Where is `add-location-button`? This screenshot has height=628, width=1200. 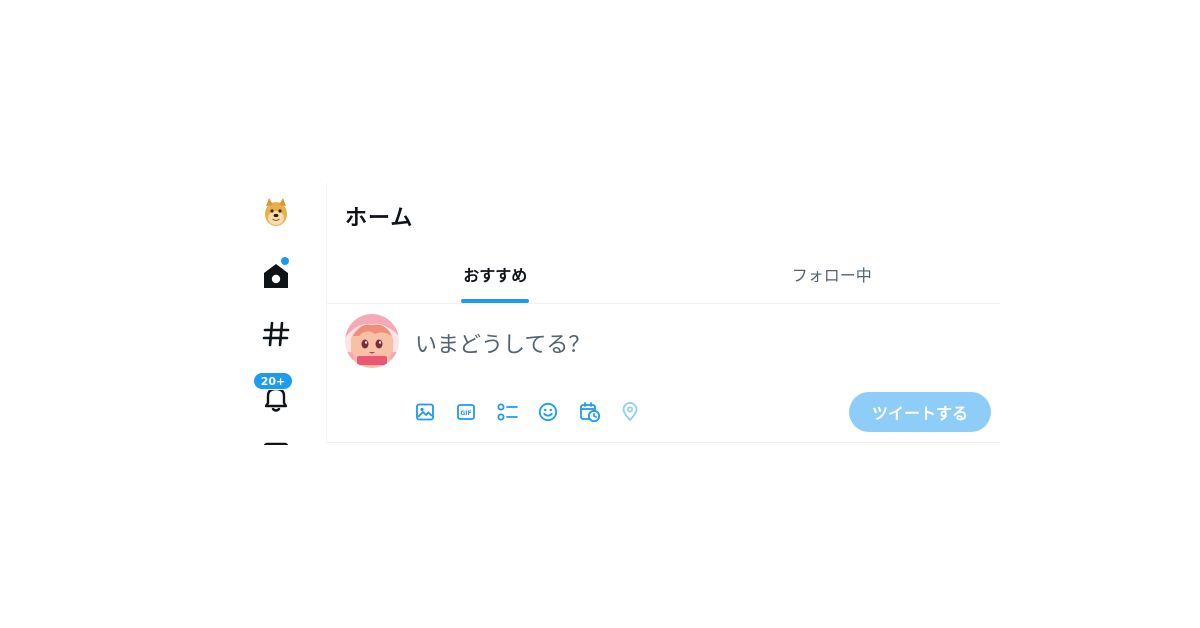 add-location-button is located at coordinates (640, 412).